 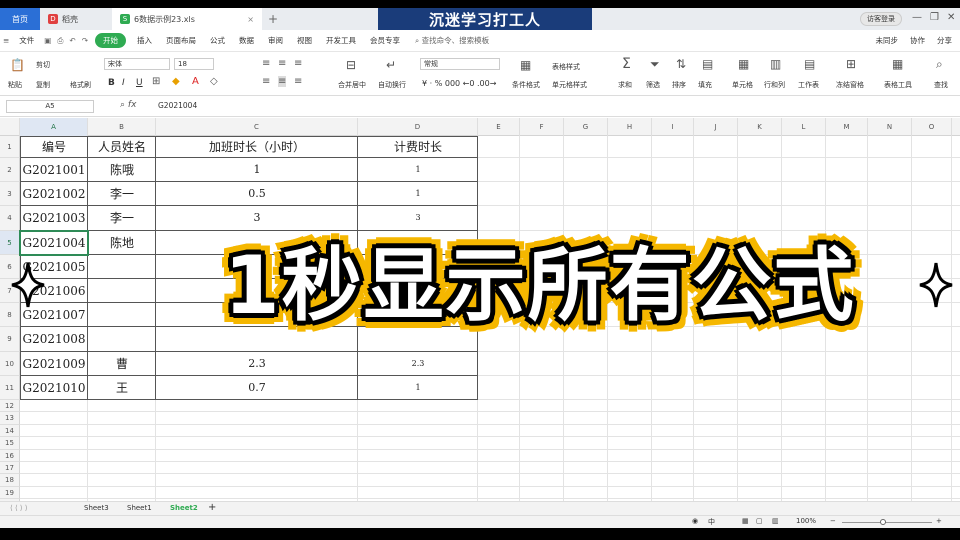 I want to click on worksheet-button: 工作表, so click(x=808, y=85).